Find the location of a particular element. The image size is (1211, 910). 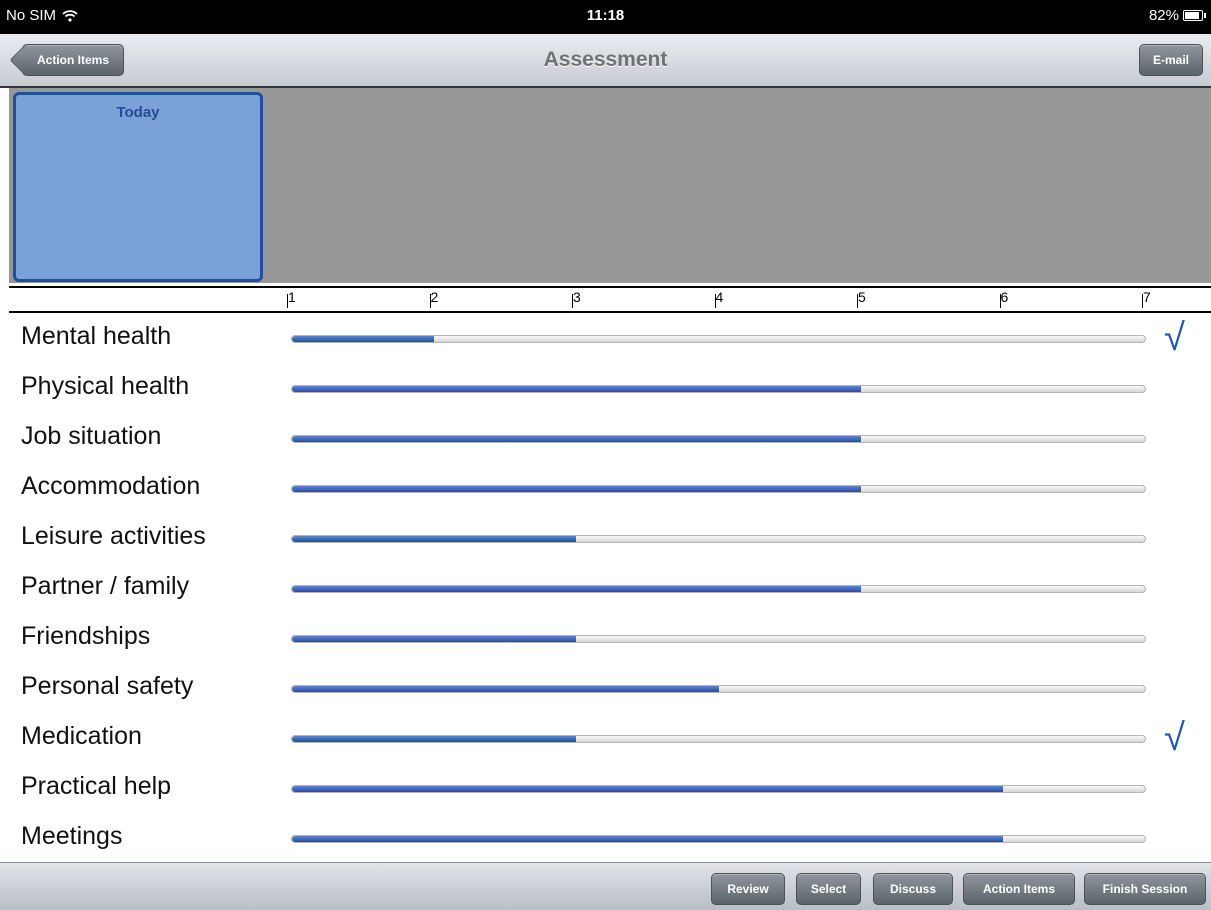

navigation-bar: Action Items Assessment E-mail is located at coordinates (605, 61).